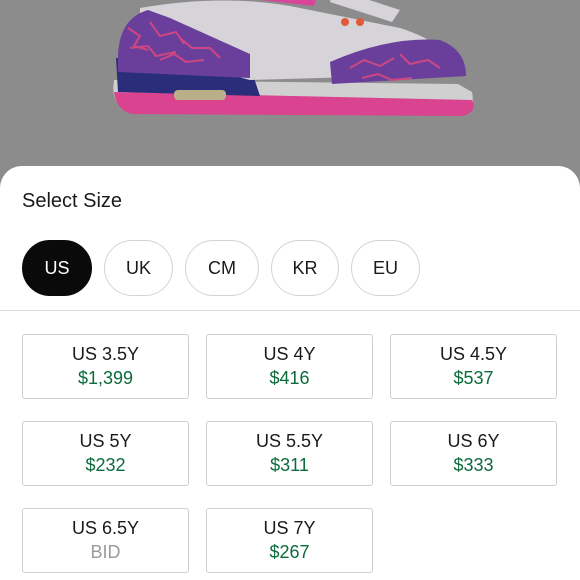 The height and width of the screenshot is (580, 580). Describe the element at coordinates (289, 540) in the screenshot. I see `size-option-7y: US 7Y $267` at that location.